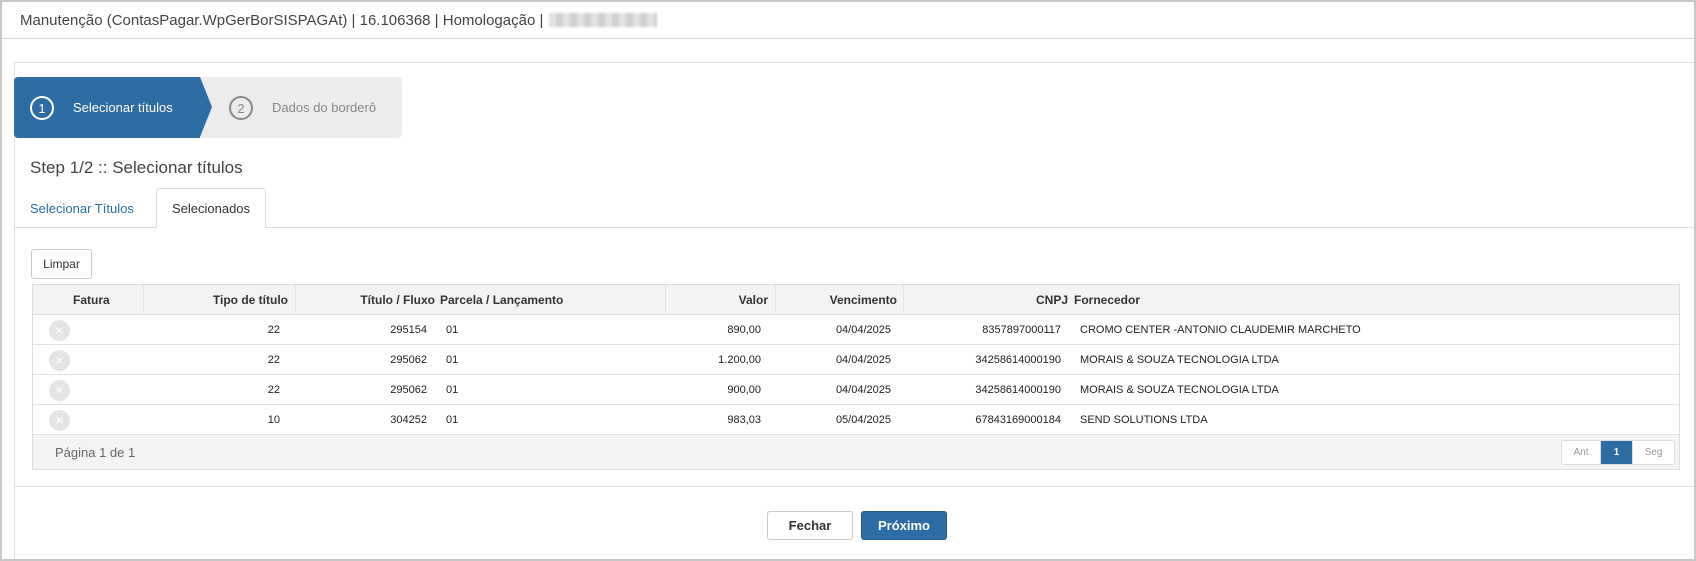 This screenshot has width=1696, height=561. Describe the element at coordinates (1220, 330) in the screenshot. I see `cell-fornecedor: CROMO CENTER -ANTONIO CLAUDEMIR MARCHETO` at that location.